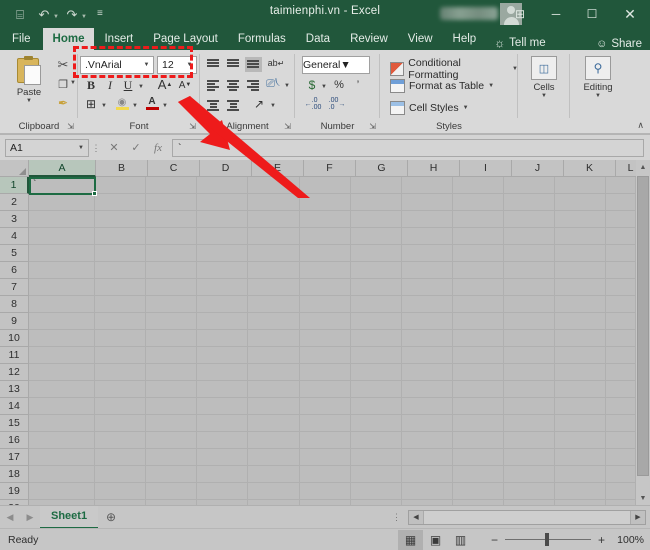  I want to click on row-header-15: 15, so click(14, 423).